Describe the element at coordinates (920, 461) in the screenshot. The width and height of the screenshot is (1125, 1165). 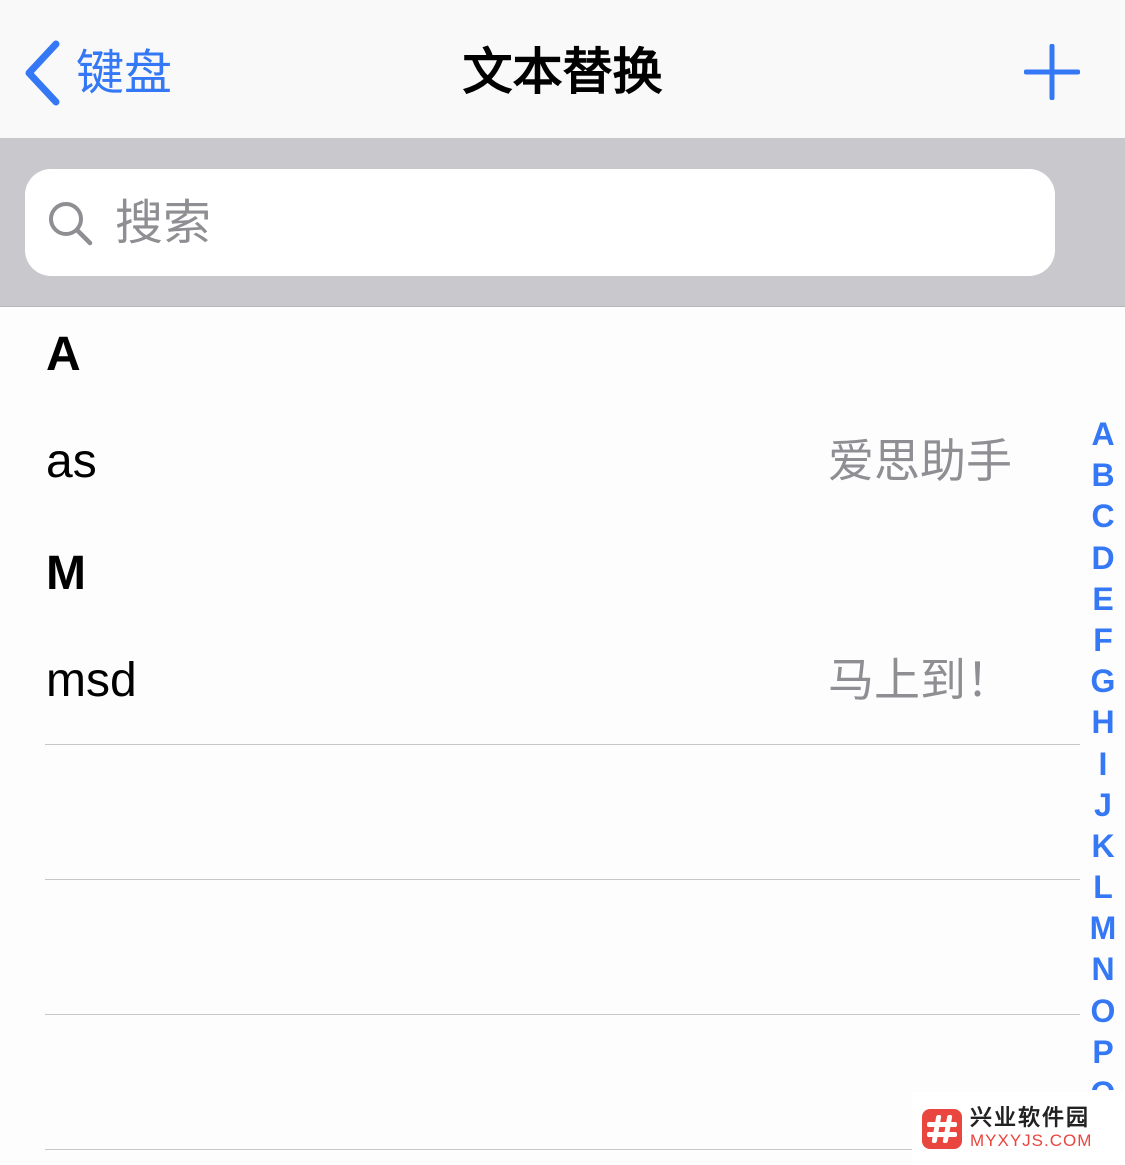
I see `shortcut-text: 爱思助手` at that location.